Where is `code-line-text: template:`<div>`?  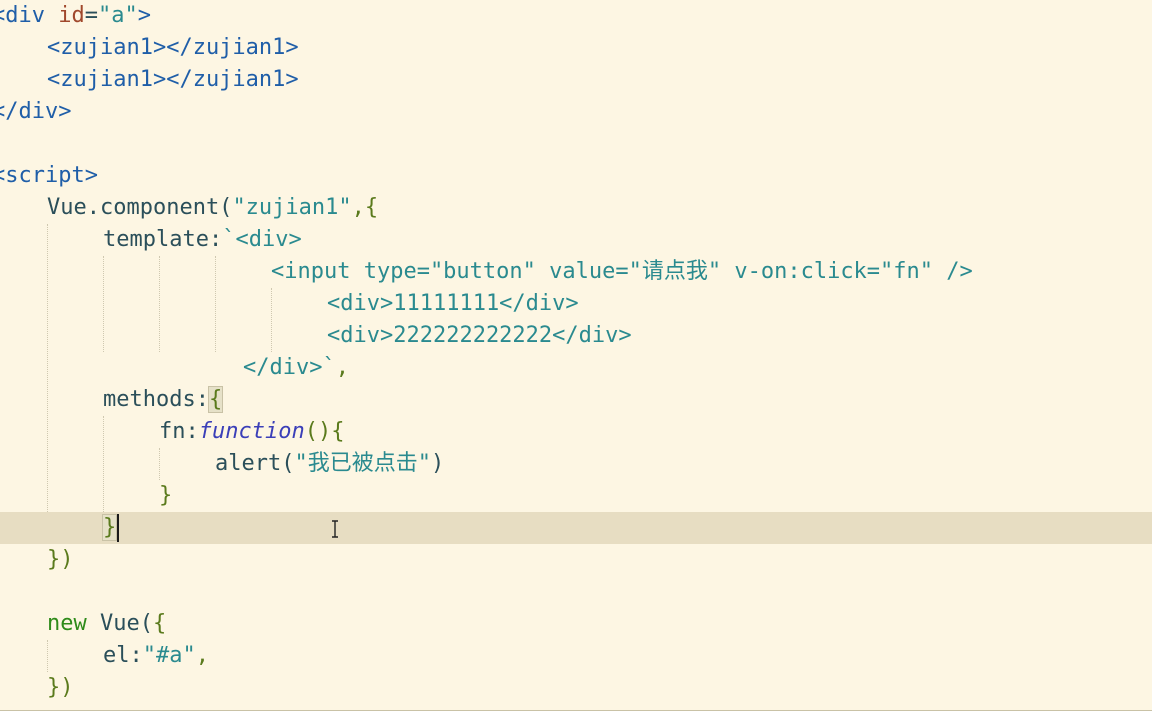 code-line-text: template:`<div> is located at coordinates (202, 240).